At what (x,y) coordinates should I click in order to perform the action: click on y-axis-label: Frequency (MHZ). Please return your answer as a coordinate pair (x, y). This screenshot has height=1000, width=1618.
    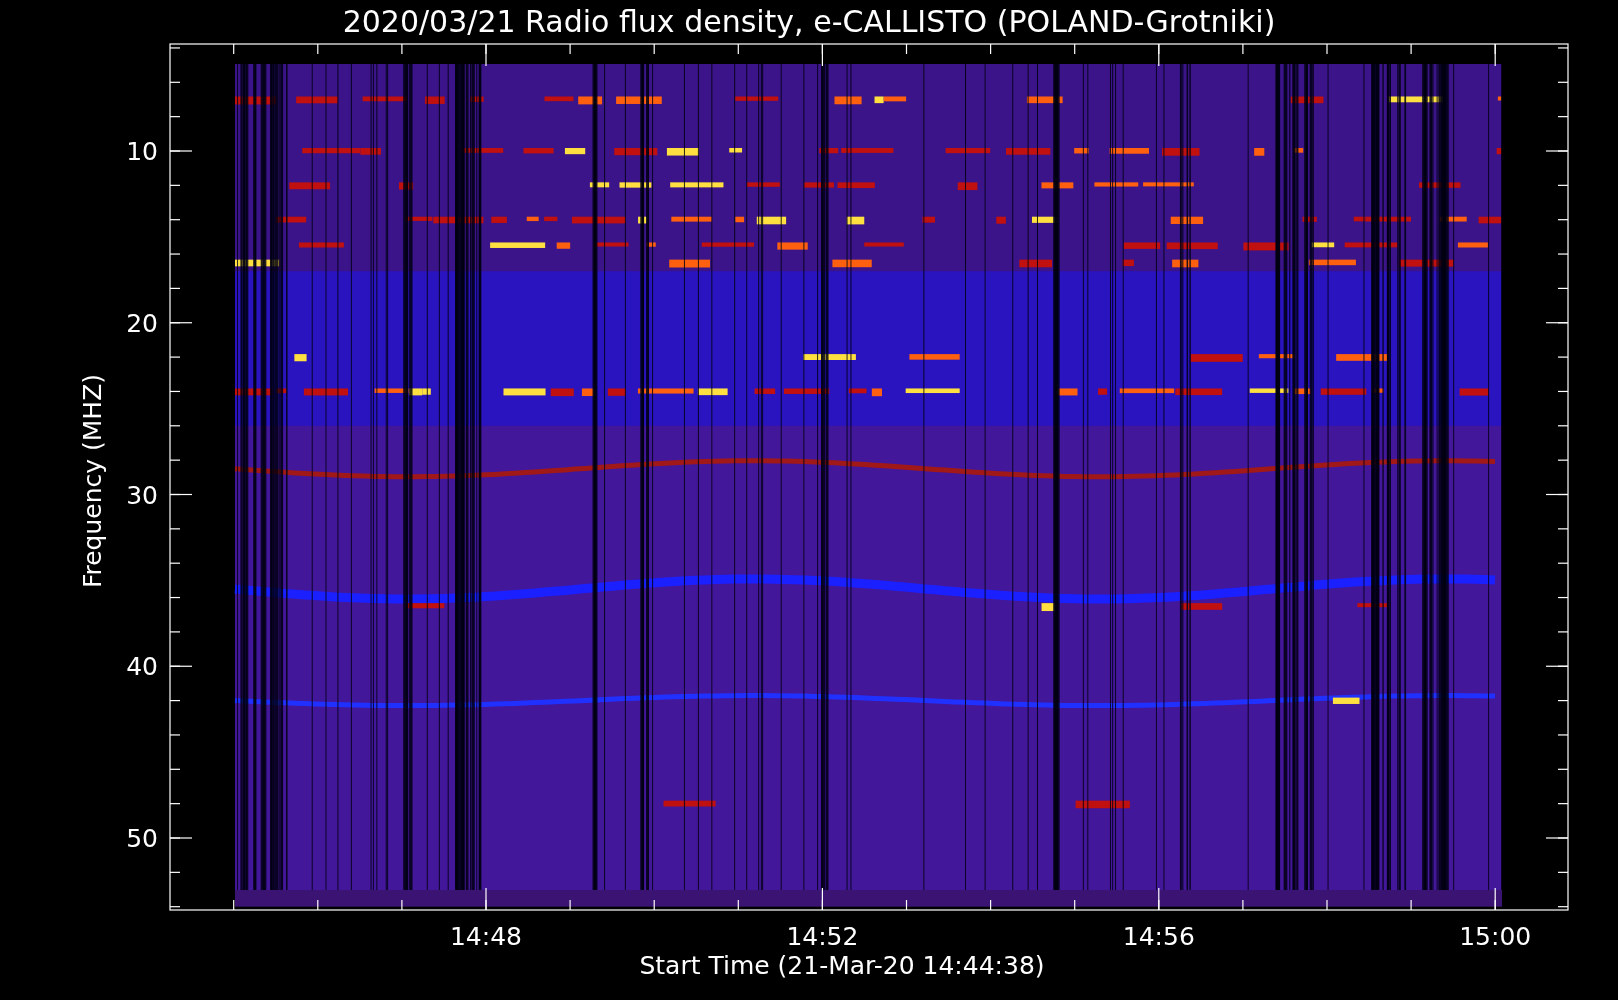
    Looking at the image, I should click on (92, 481).